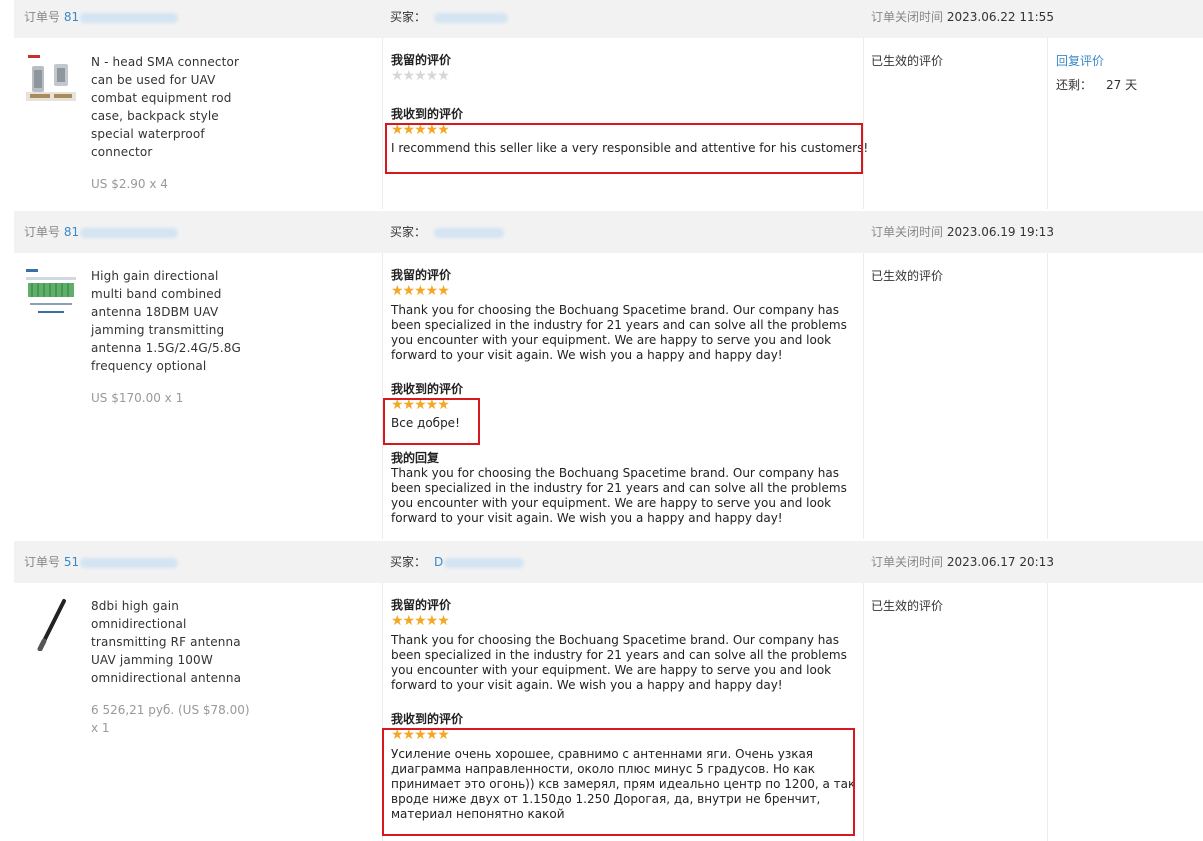  Describe the element at coordinates (626, 69) in the screenshot. I see `my-feedback: 我留的评价 ★★★★★` at that location.